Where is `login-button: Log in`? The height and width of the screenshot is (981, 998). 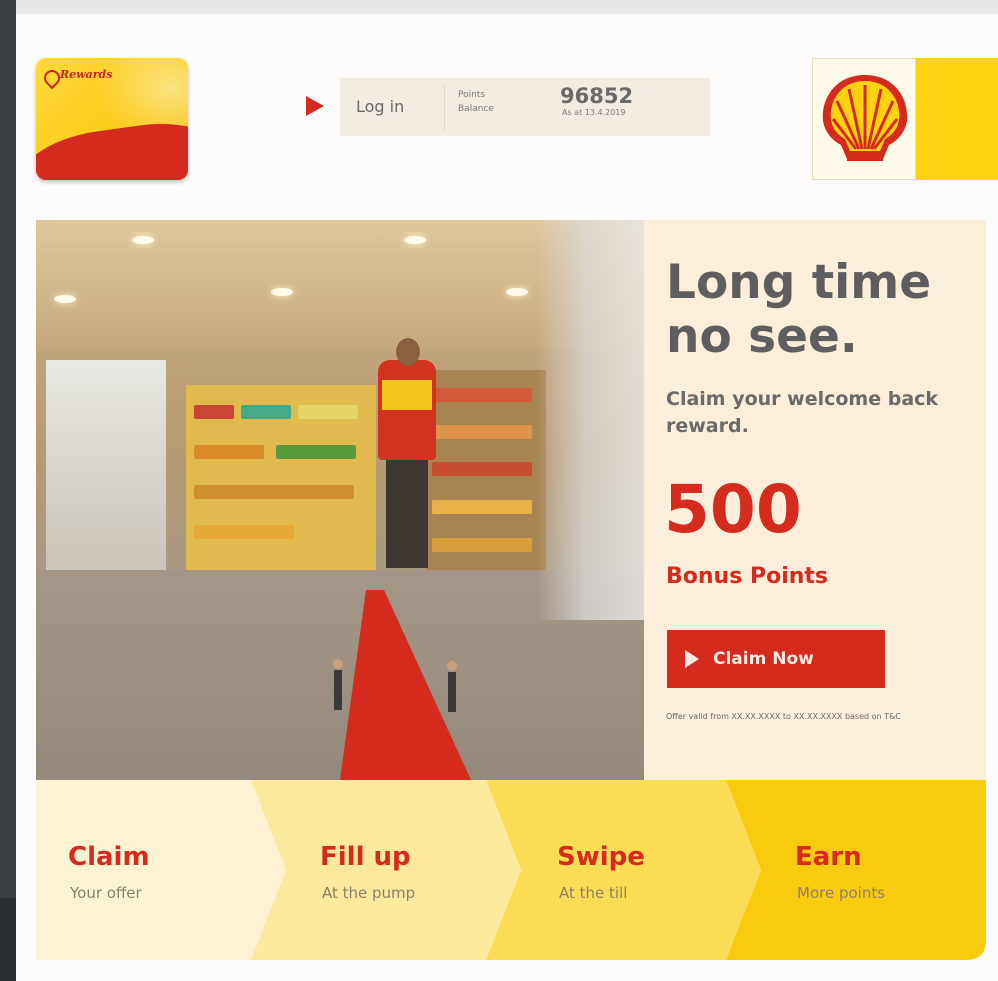
login-button: Log in is located at coordinates (380, 106).